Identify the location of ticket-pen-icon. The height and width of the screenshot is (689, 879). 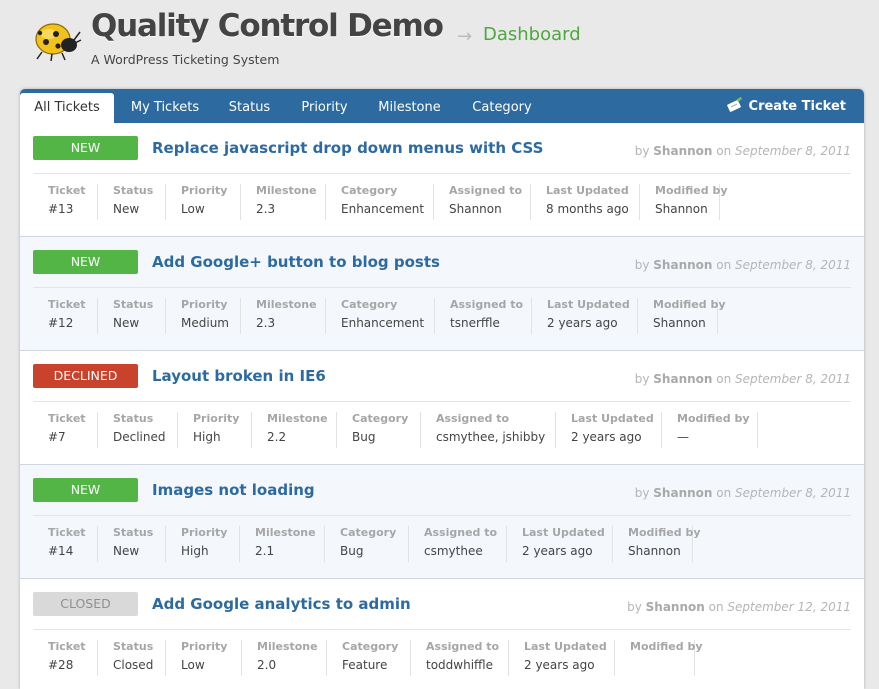
(734, 104).